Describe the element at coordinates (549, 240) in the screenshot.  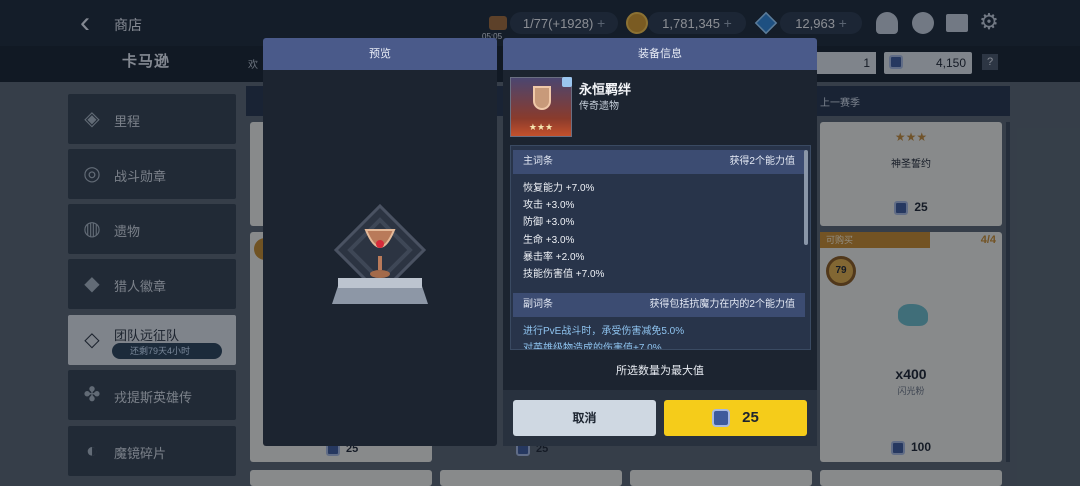
I see `main-stat-line: 生命 +3.0%` at that location.